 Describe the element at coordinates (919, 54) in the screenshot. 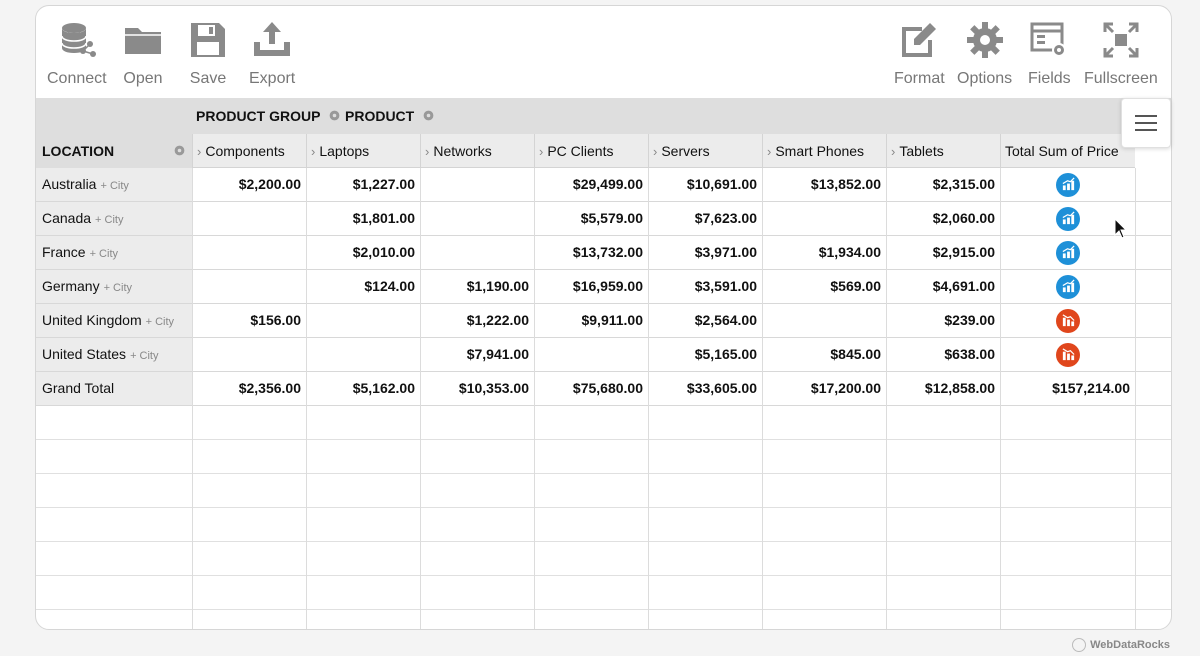

I see `format-button: Format` at that location.